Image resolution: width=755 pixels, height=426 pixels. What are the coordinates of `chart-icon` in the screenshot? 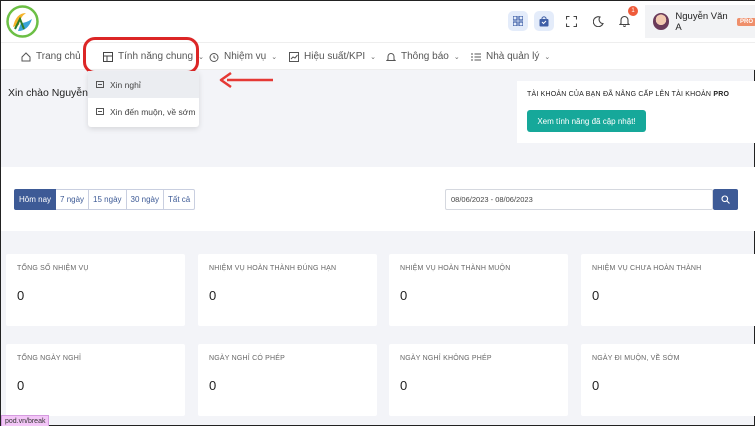 It's located at (294, 56).